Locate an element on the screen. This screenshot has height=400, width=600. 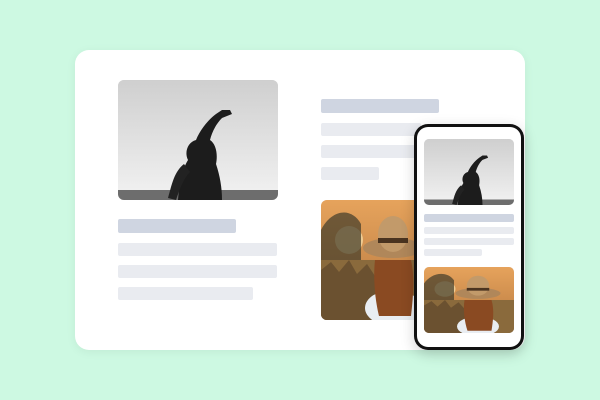
phone-hat-woman-photo-graphic is located at coordinates (469, 300).